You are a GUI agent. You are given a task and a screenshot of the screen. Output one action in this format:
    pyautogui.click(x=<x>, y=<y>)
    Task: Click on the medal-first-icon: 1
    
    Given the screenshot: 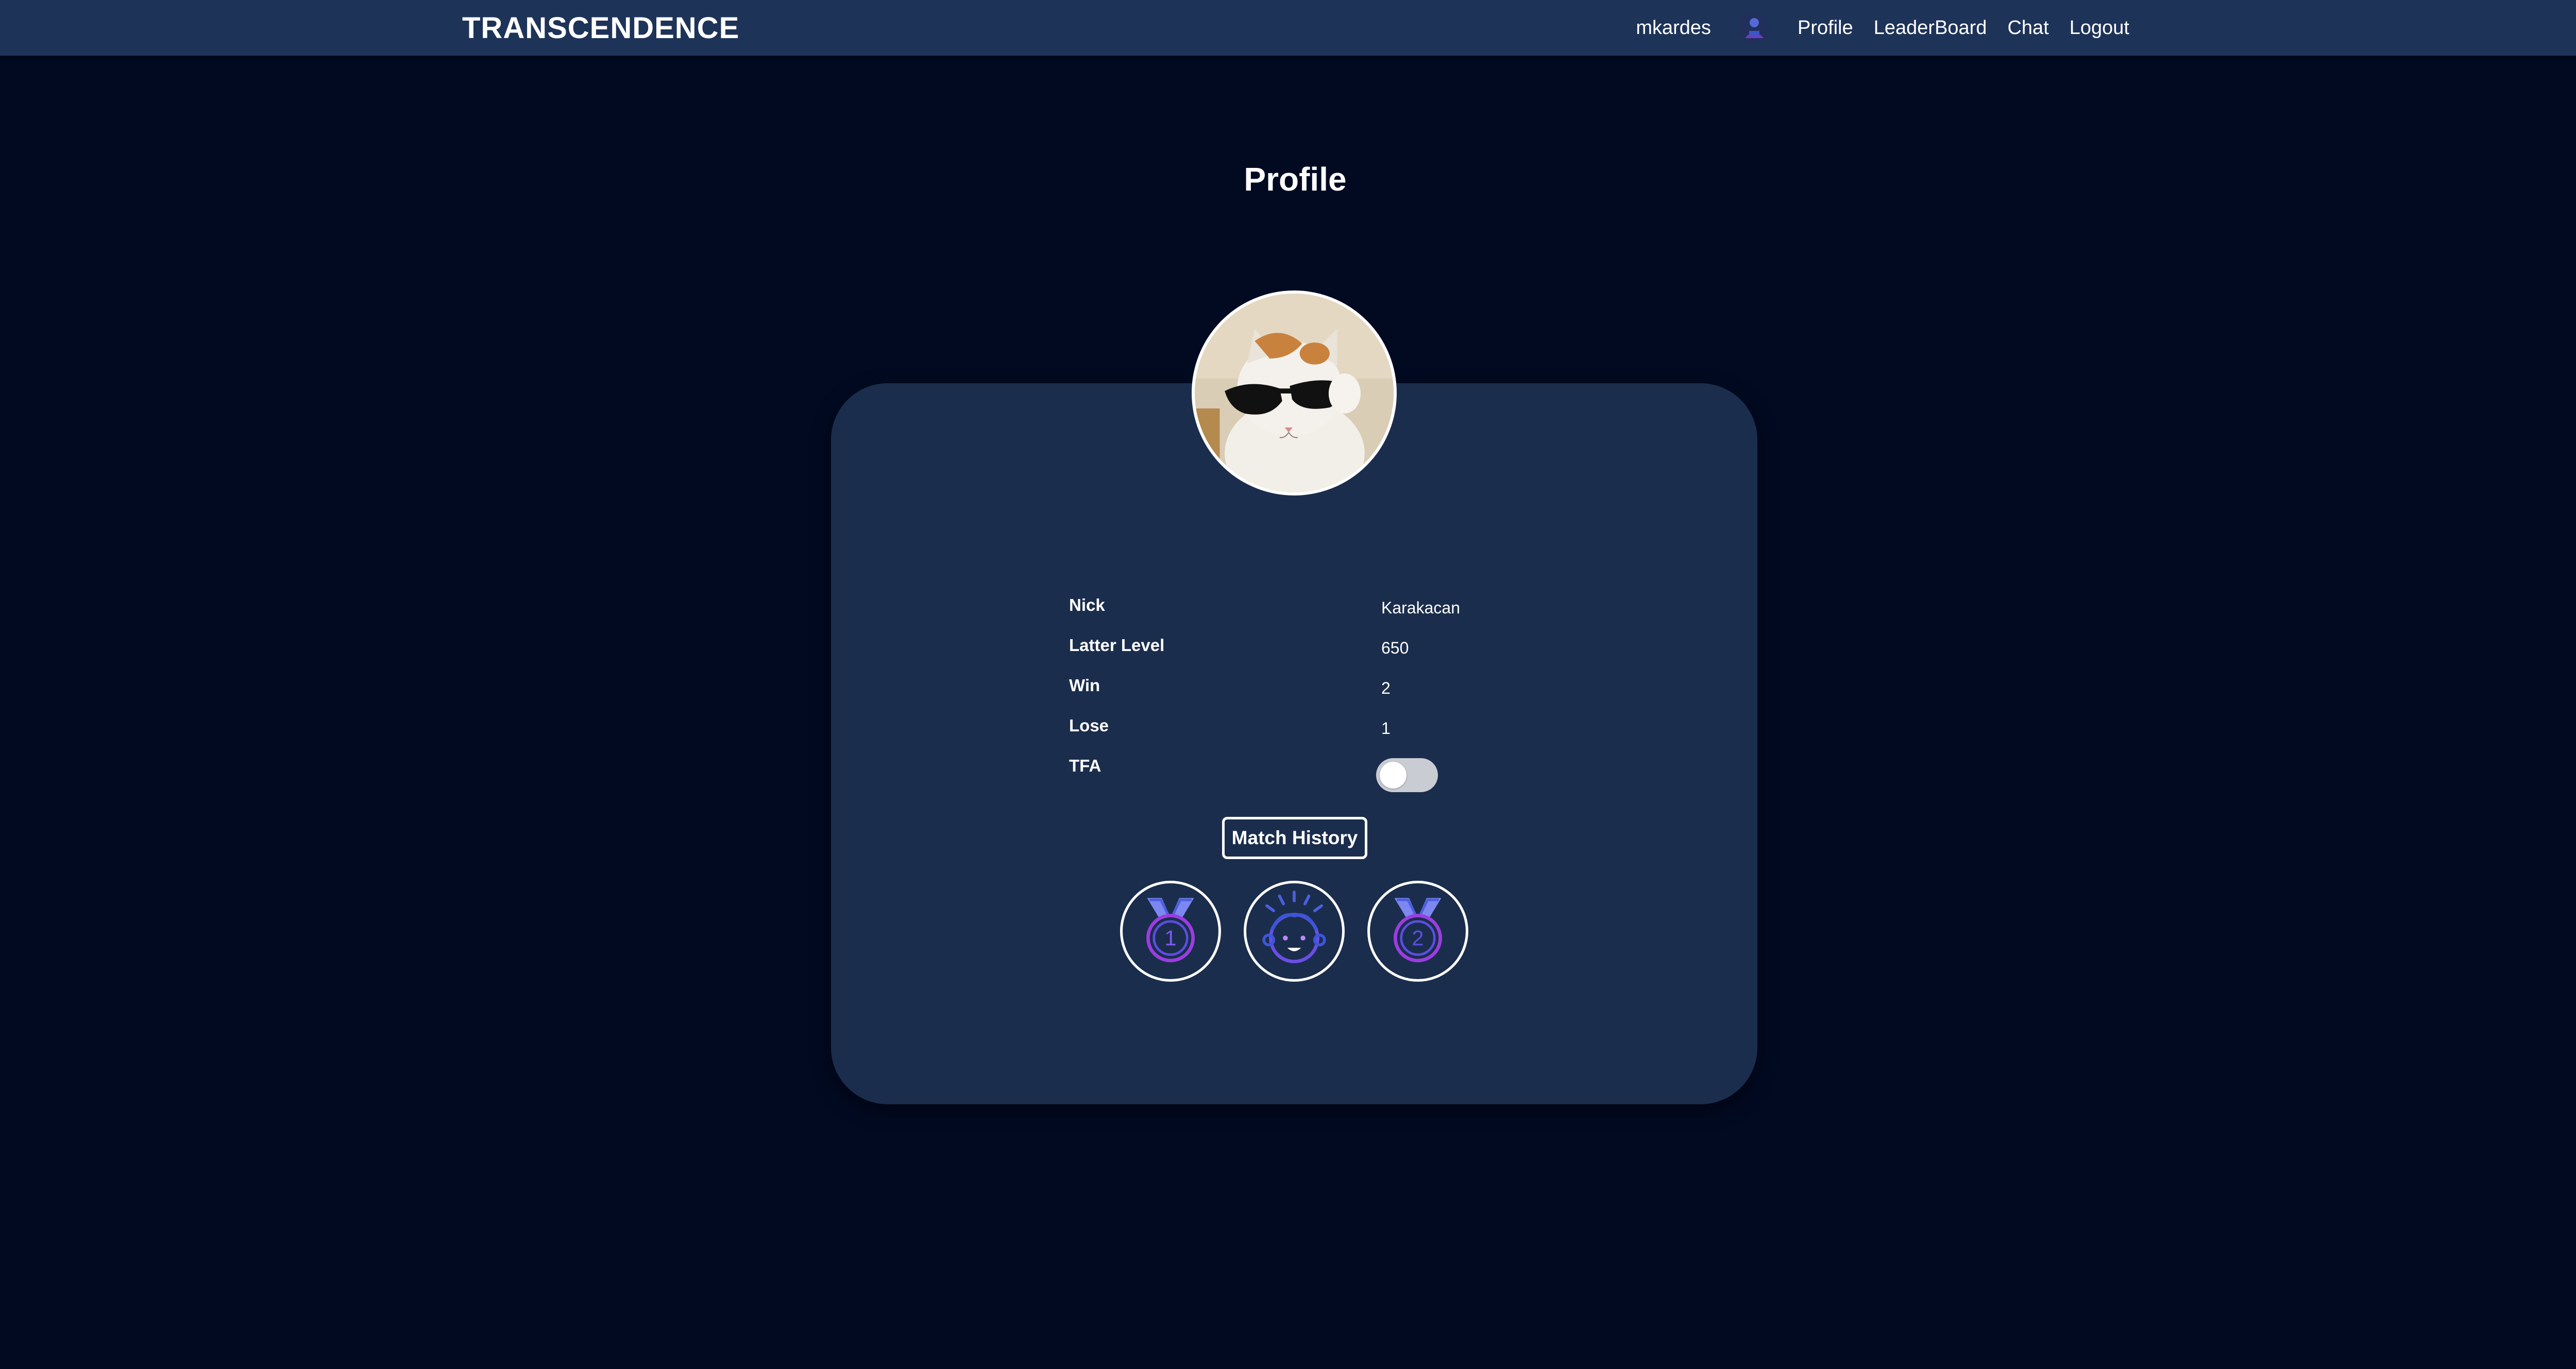 What is the action you would take?
    pyautogui.click(x=1170, y=930)
    